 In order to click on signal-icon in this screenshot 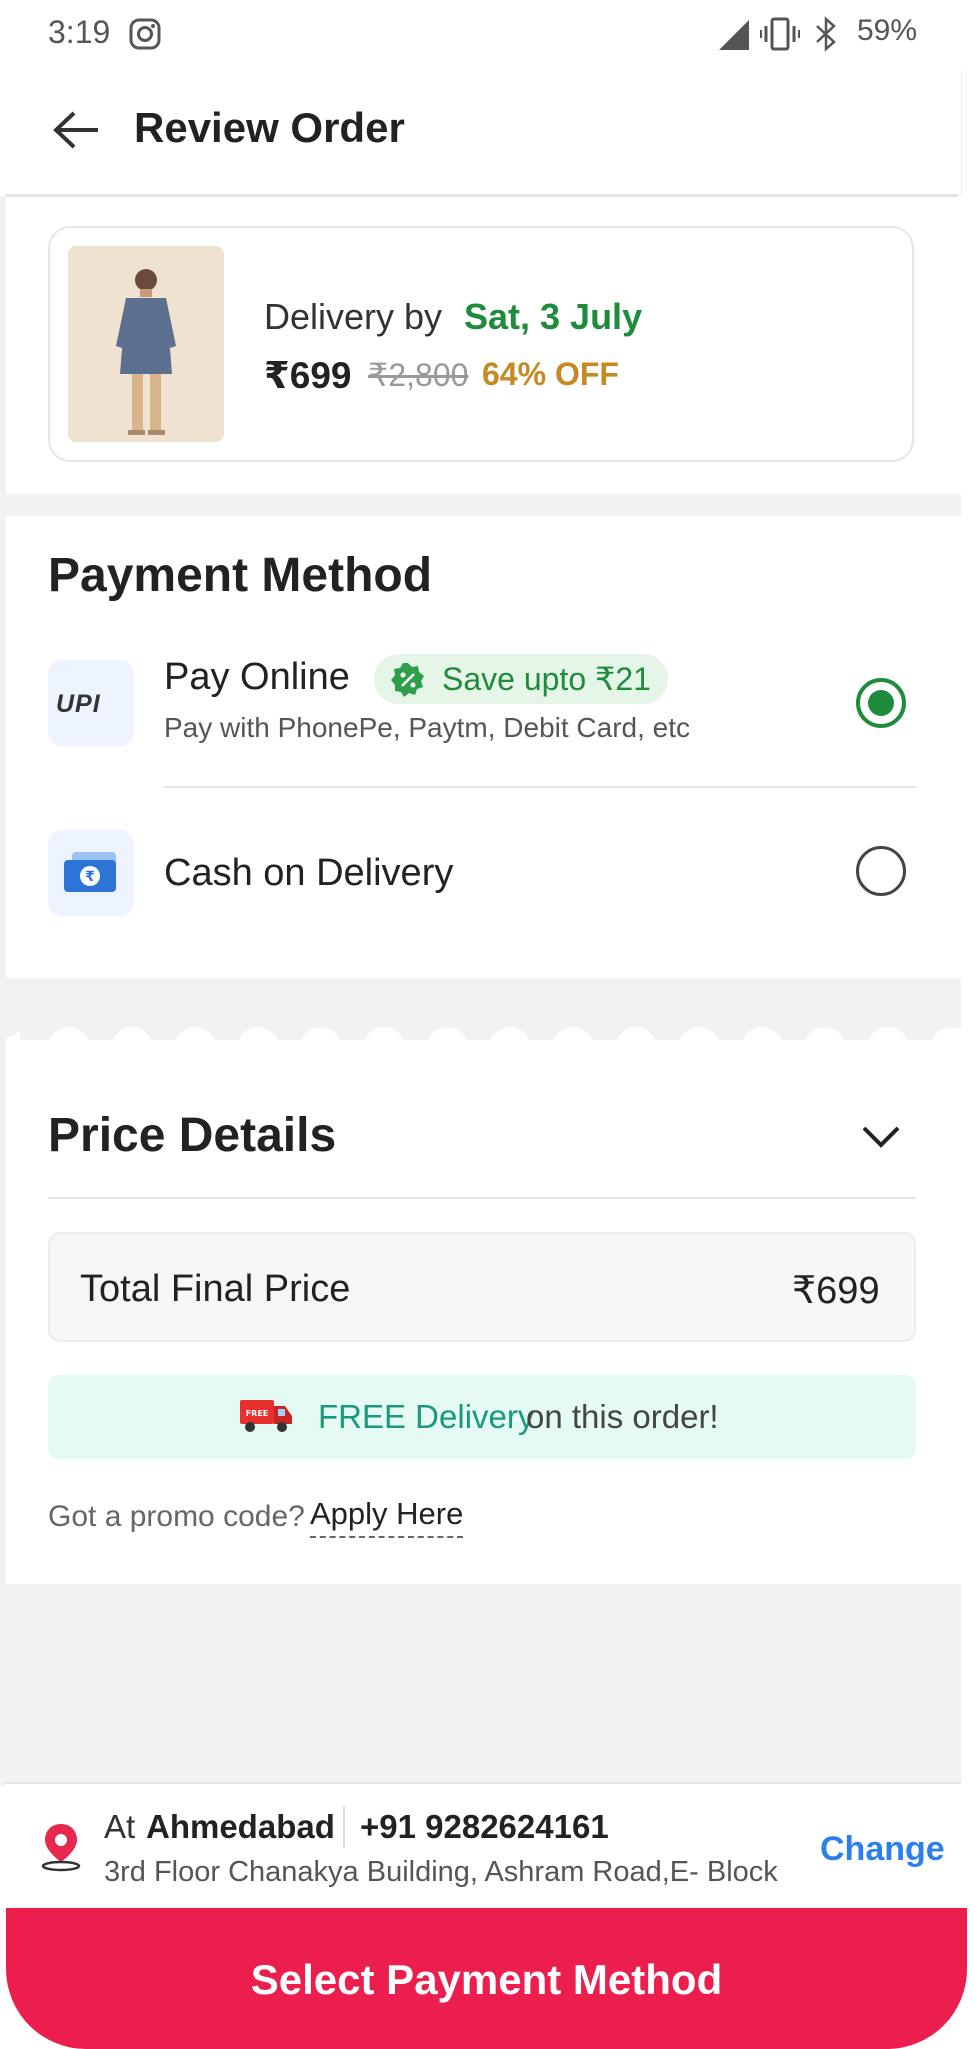, I will do `click(734, 35)`.